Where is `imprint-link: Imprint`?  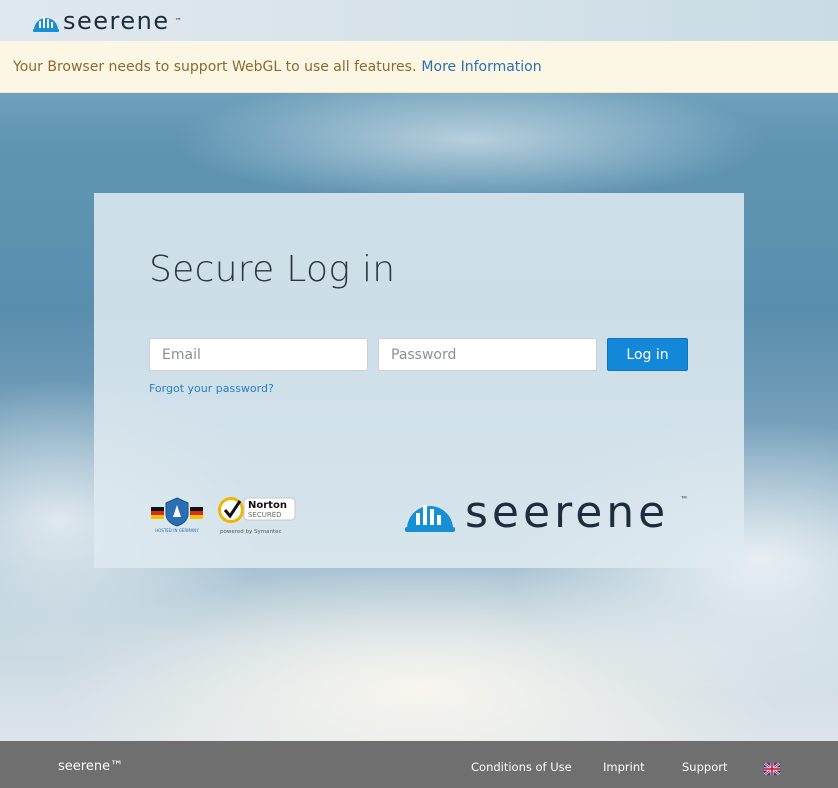
imprint-link: Imprint is located at coordinates (624, 767).